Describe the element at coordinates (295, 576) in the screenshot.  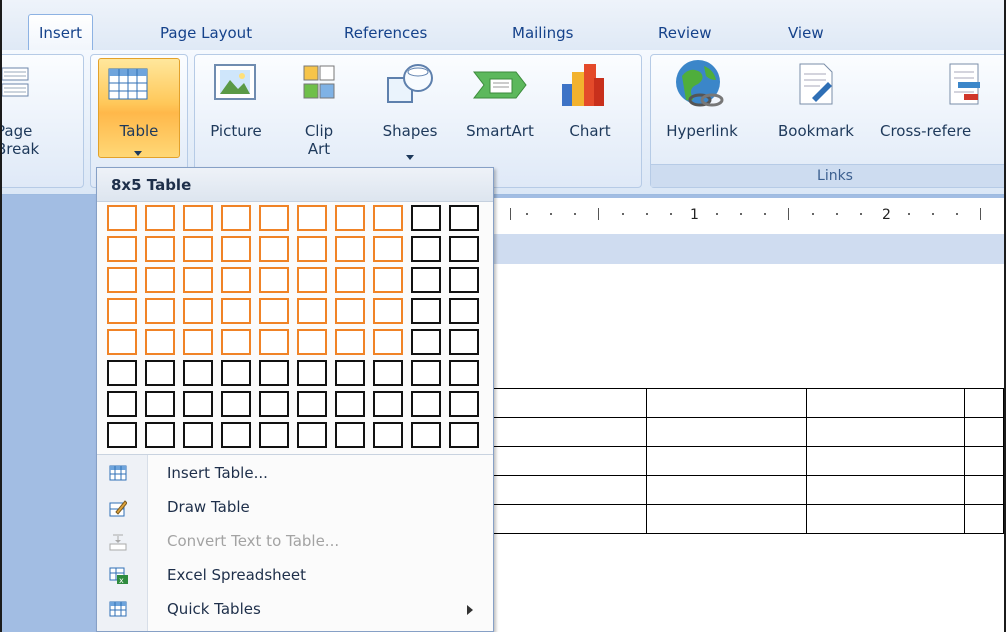
I see `menu-item-excel-spreadsheet: x Excel Spreadsheet` at that location.